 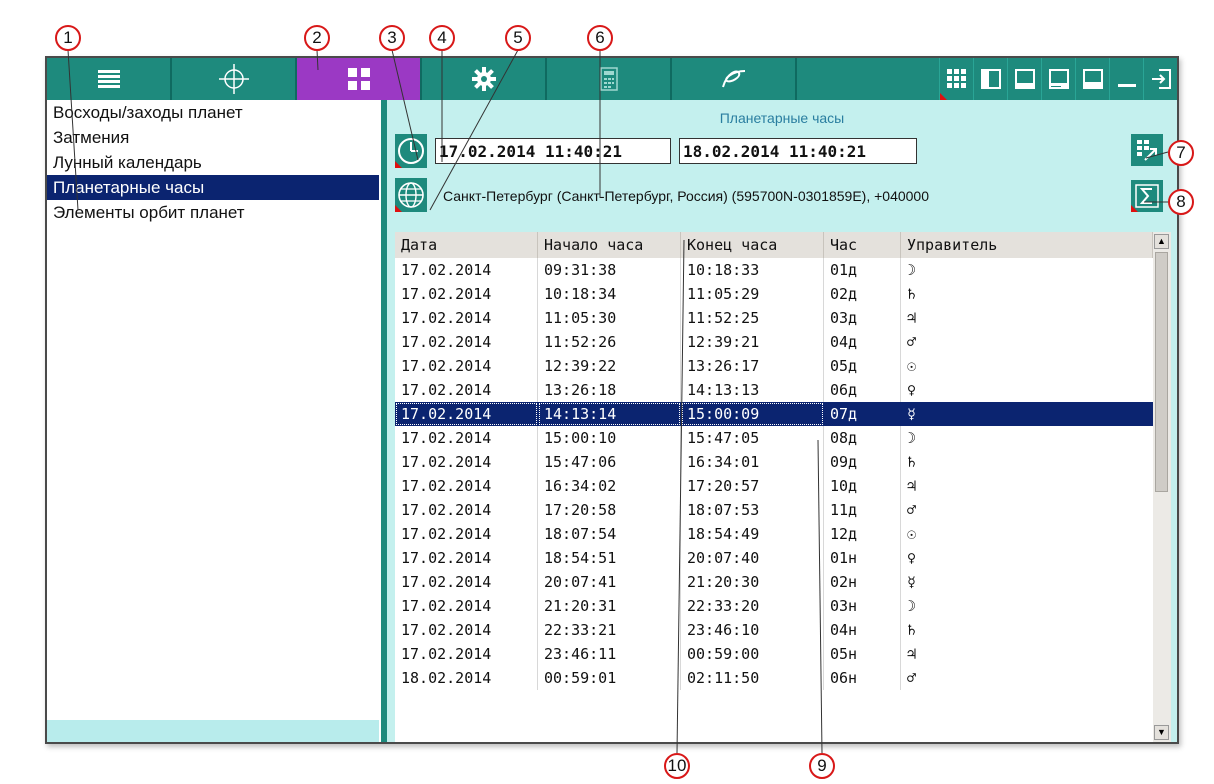 What do you see at coordinates (862, 654) in the screenshot?
I see `cell-hour: 05н` at bounding box center [862, 654].